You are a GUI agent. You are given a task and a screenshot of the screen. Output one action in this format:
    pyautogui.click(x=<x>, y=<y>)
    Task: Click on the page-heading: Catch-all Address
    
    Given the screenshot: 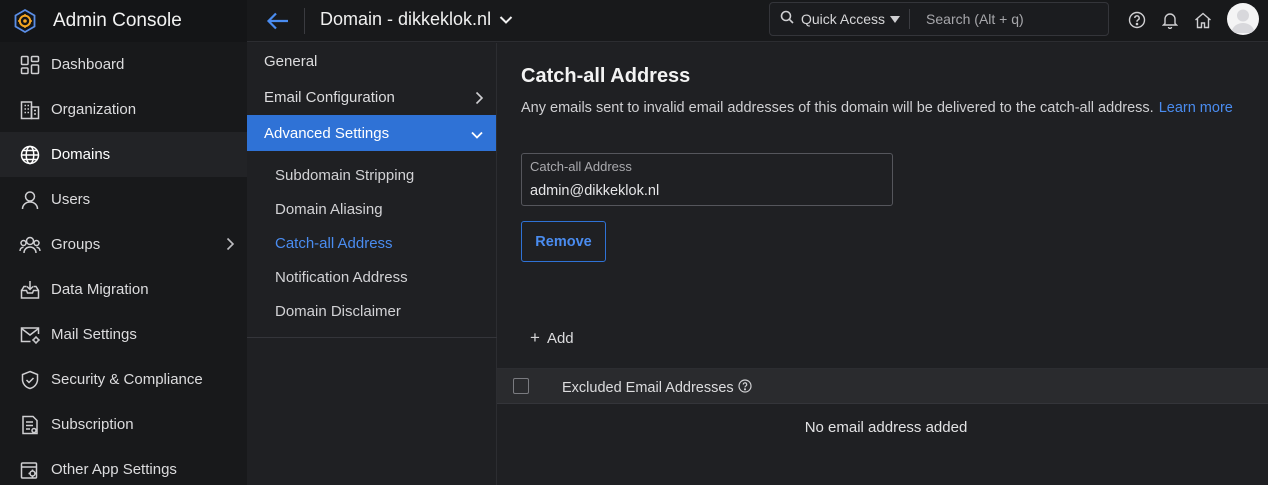 What is the action you would take?
    pyautogui.click(x=606, y=76)
    